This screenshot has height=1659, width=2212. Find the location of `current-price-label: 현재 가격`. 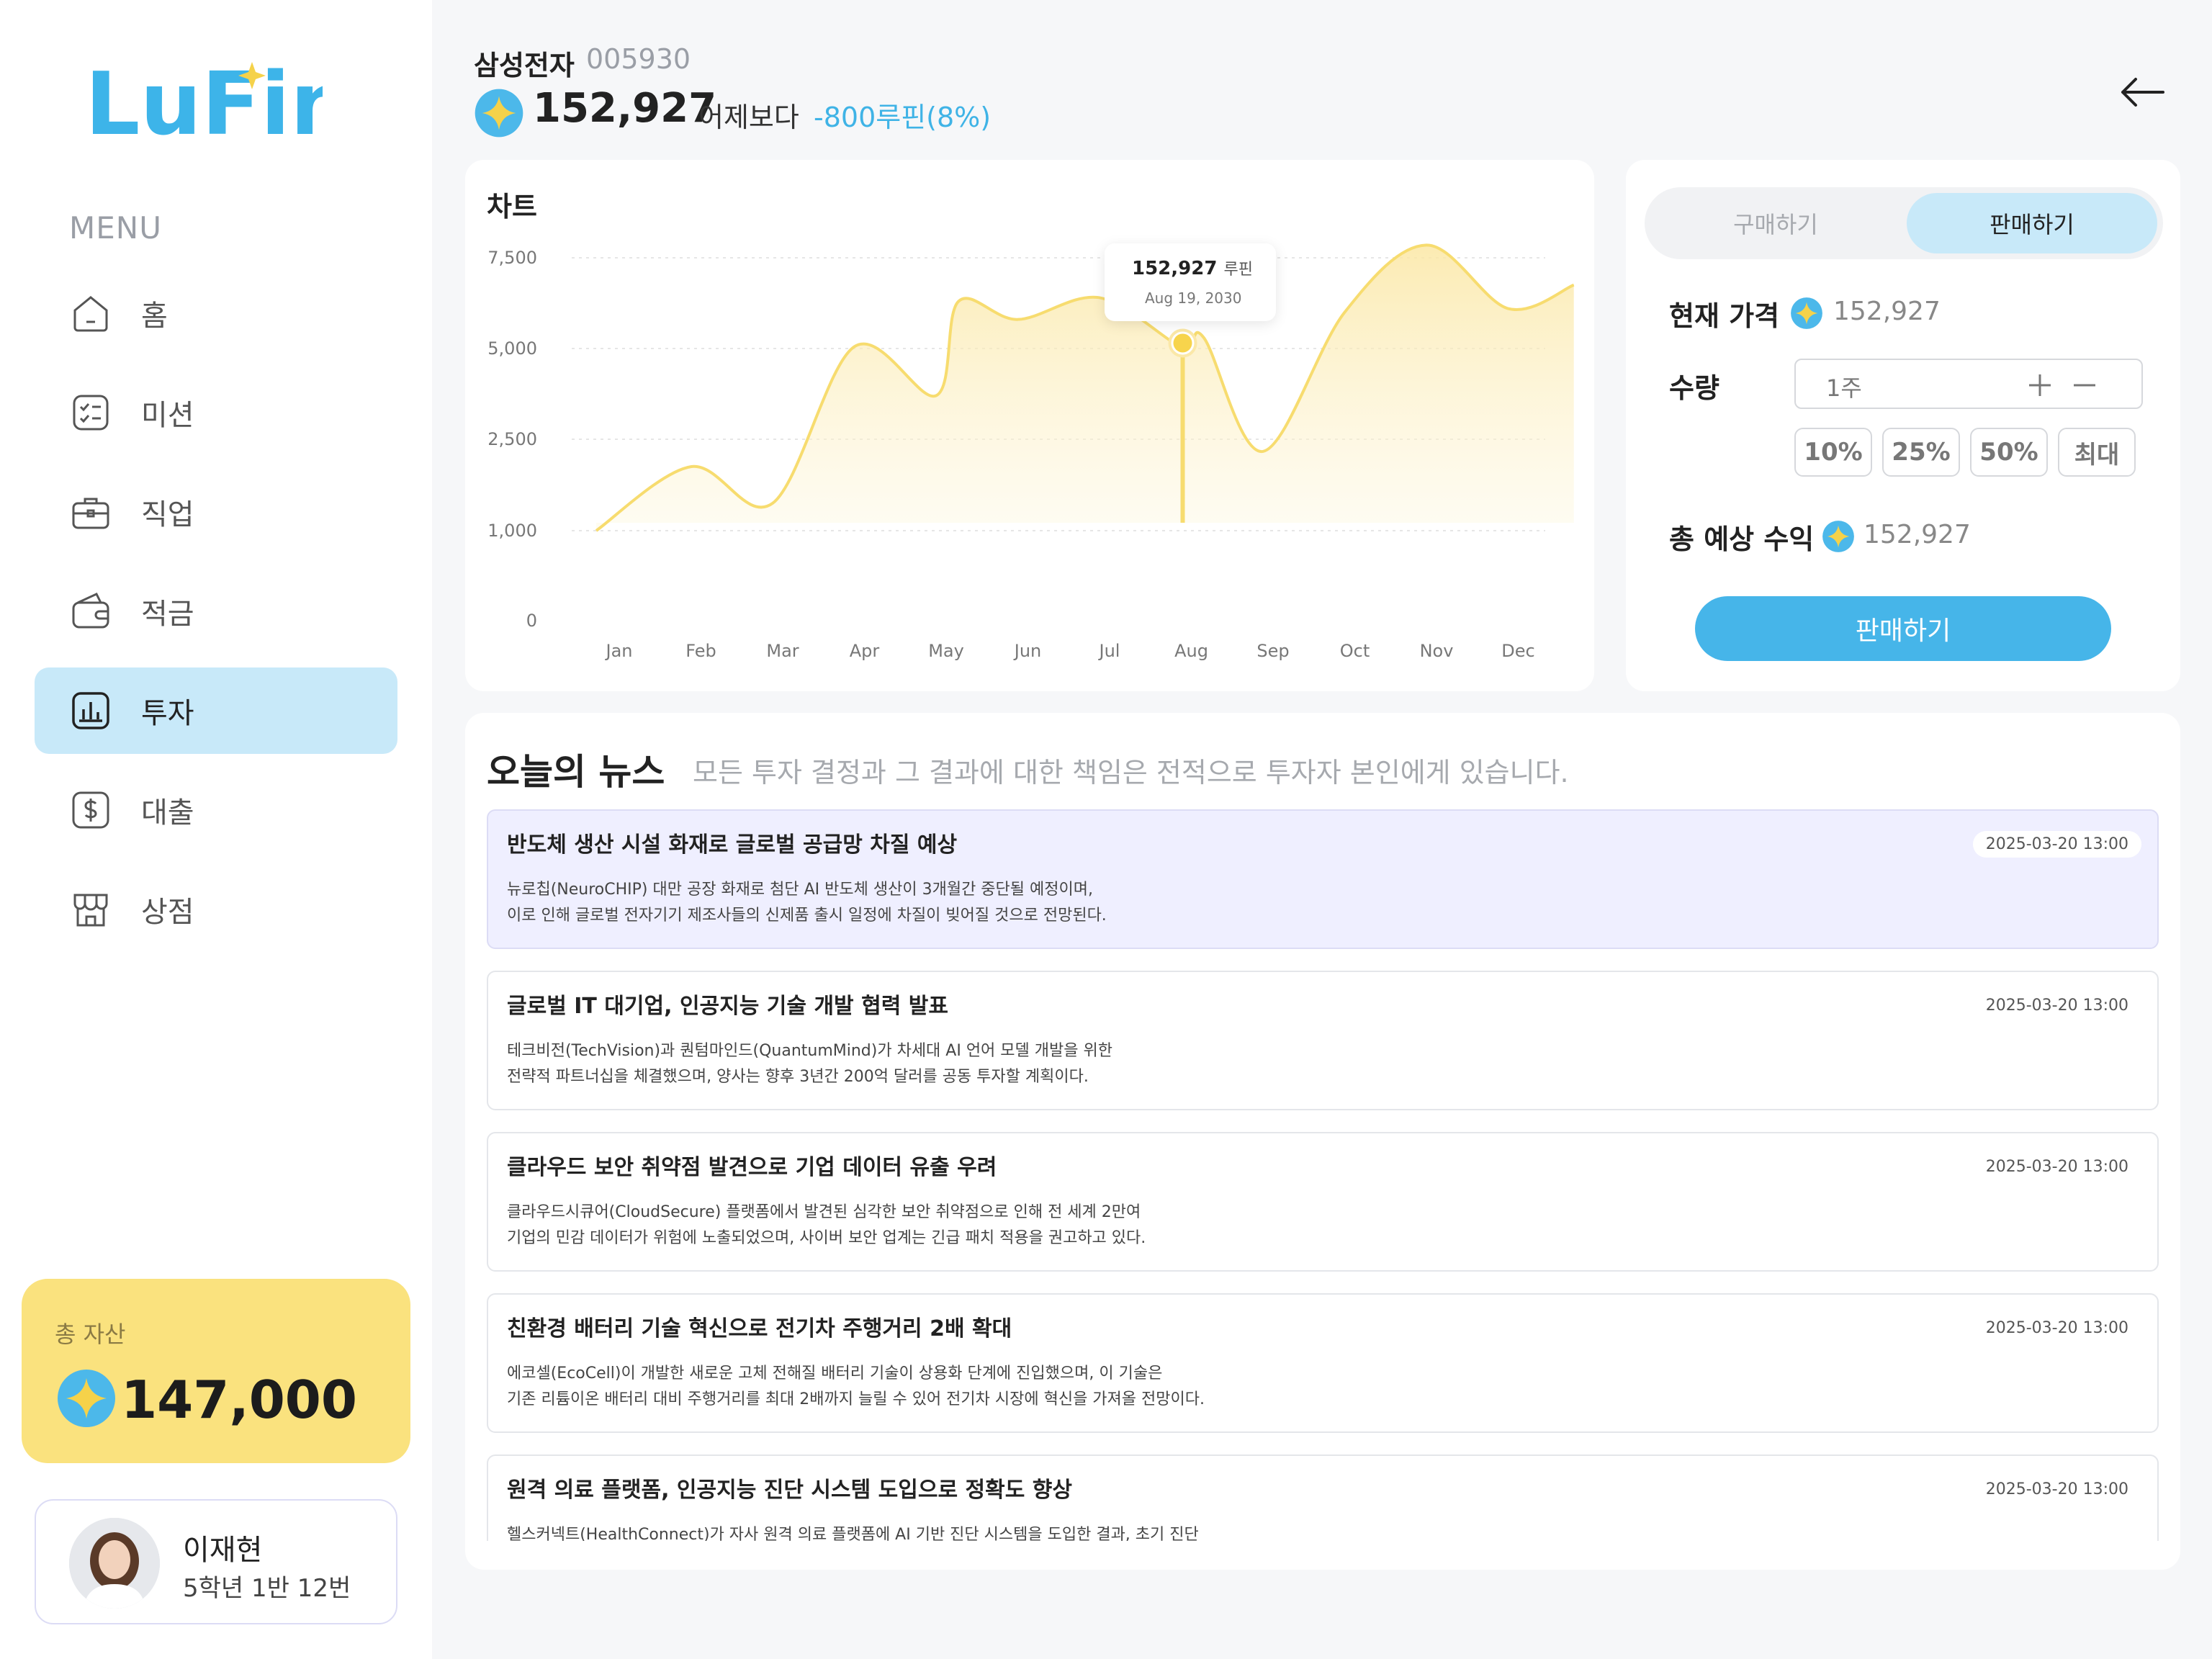

current-price-label: 현재 가격 is located at coordinates (1724, 313).